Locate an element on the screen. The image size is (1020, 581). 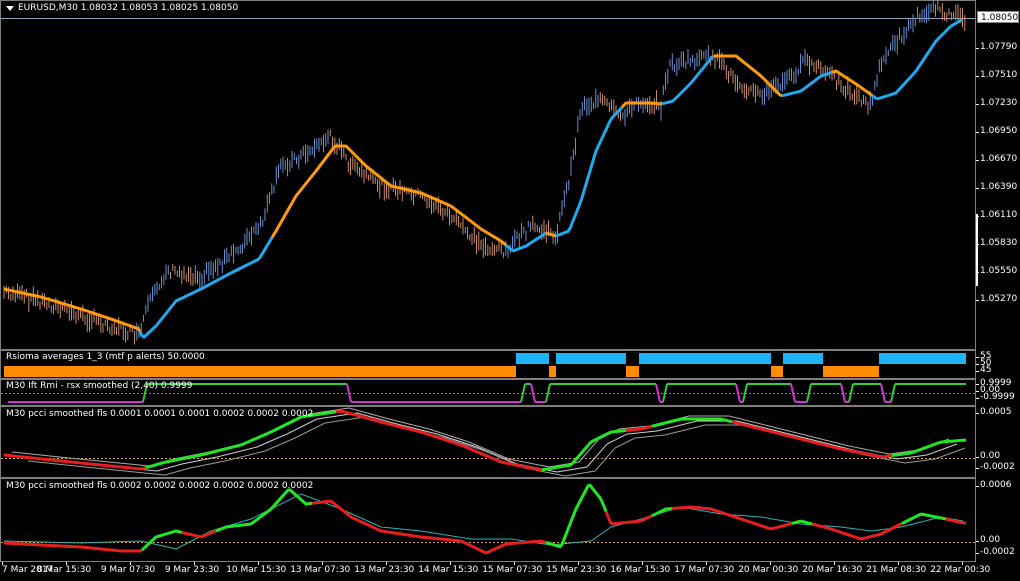
time-label: 9 Mar 23:30 is located at coordinates (192, 570).